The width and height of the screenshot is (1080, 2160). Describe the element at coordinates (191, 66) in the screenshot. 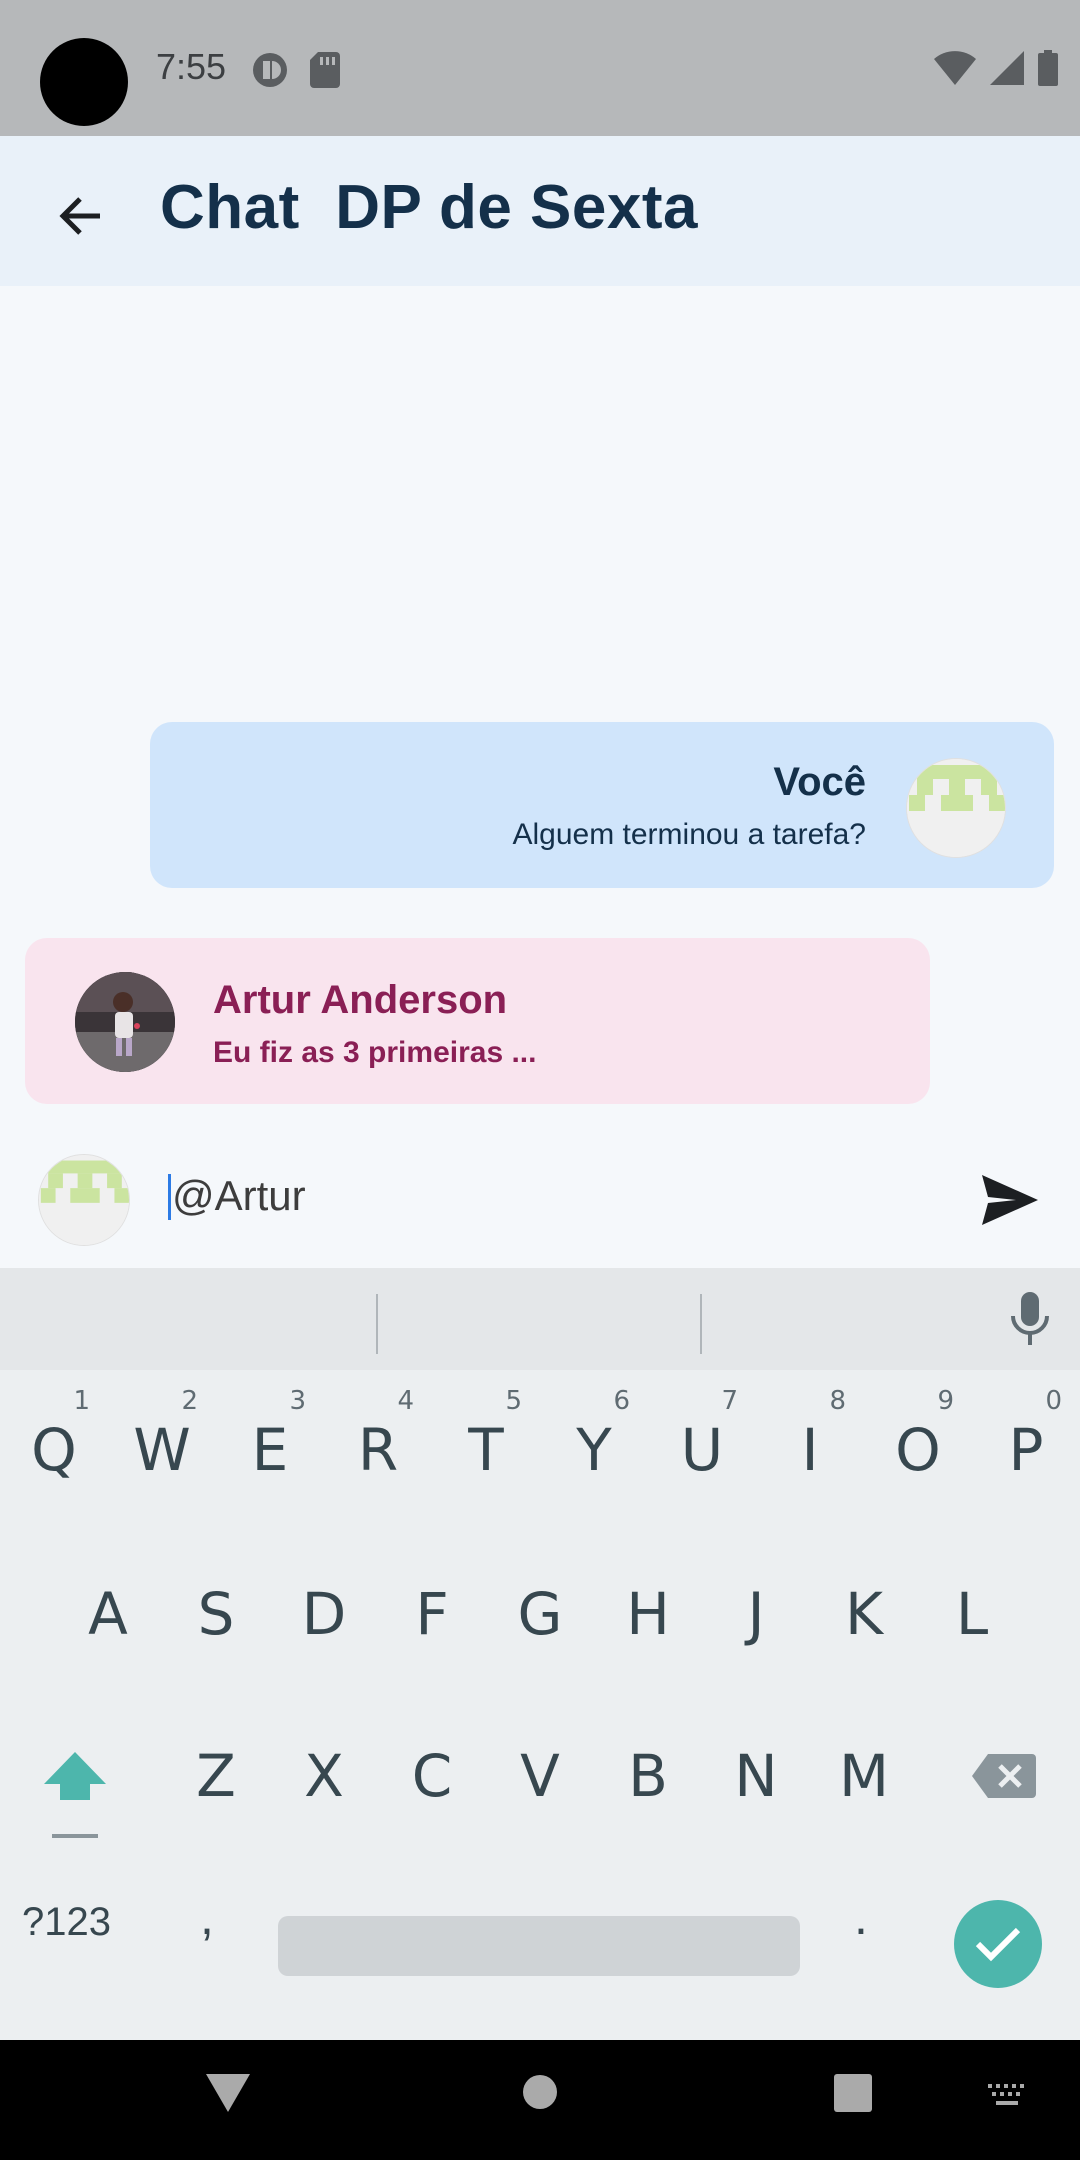

I see `status-time: 7:55` at that location.